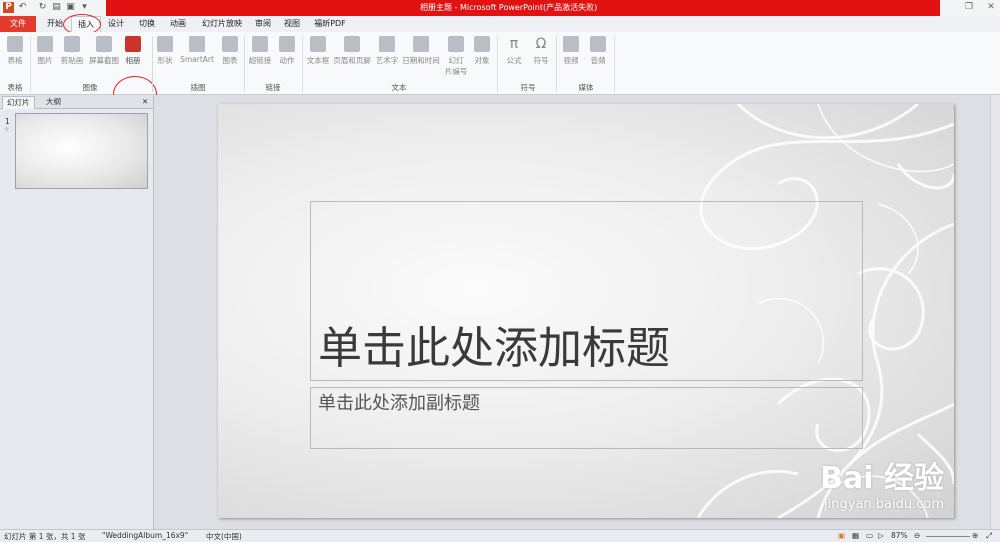 The width and height of the screenshot is (1000, 542). What do you see at coordinates (273, 87) in the screenshot?
I see `group-label-links: 链接` at bounding box center [273, 87].